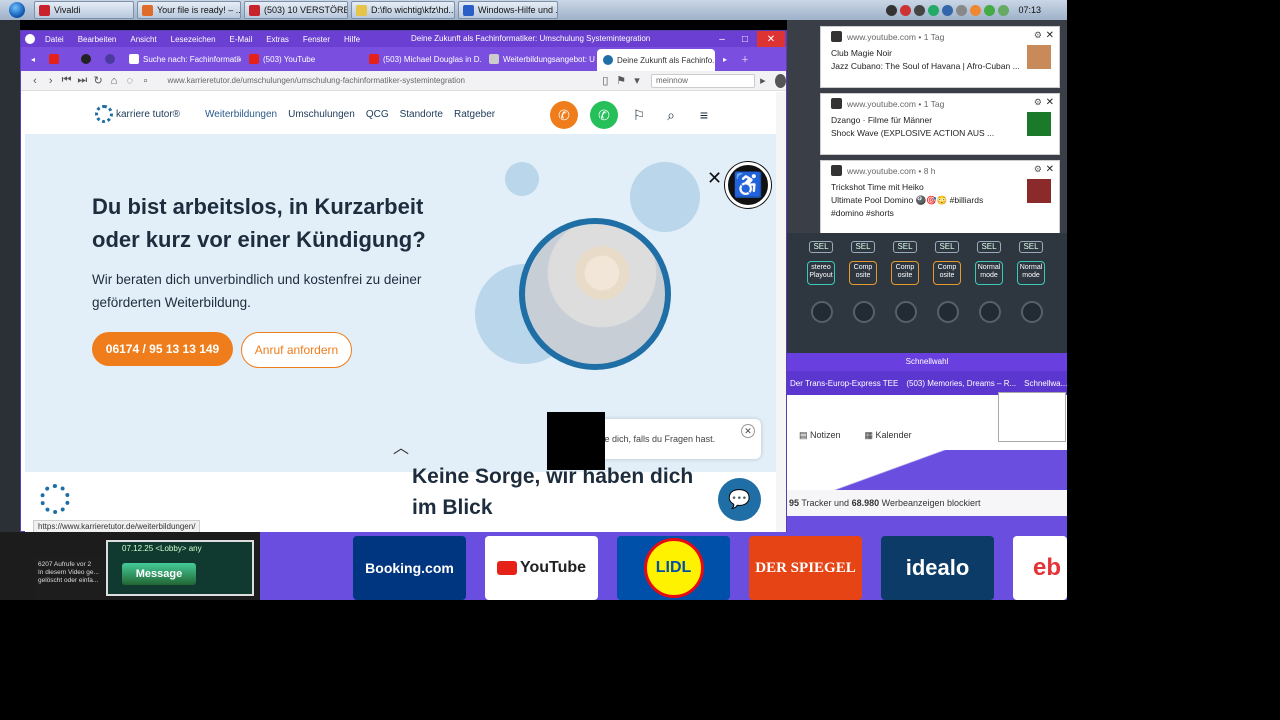 Image resolution: width=1280 pixels, height=720 pixels. Describe the element at coordinates (673, 568) in the screenshot. I see `tile-lidl: LIDL` at that location.